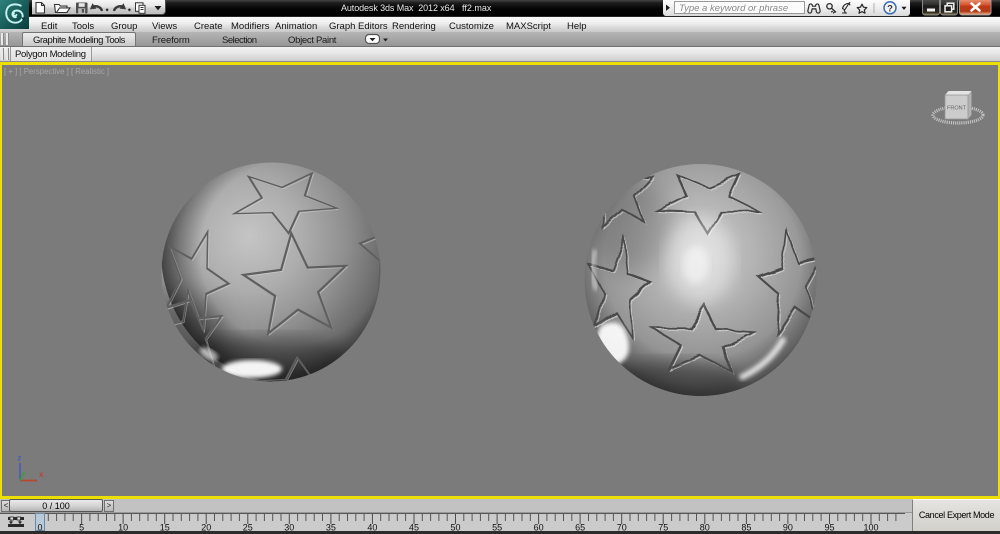 The width and height of the screenshot is (1000, 534). What do you see at coordinates (622, 527) in the screenshot?
I see `svg-text: 70` at bounding box center [622, 527].